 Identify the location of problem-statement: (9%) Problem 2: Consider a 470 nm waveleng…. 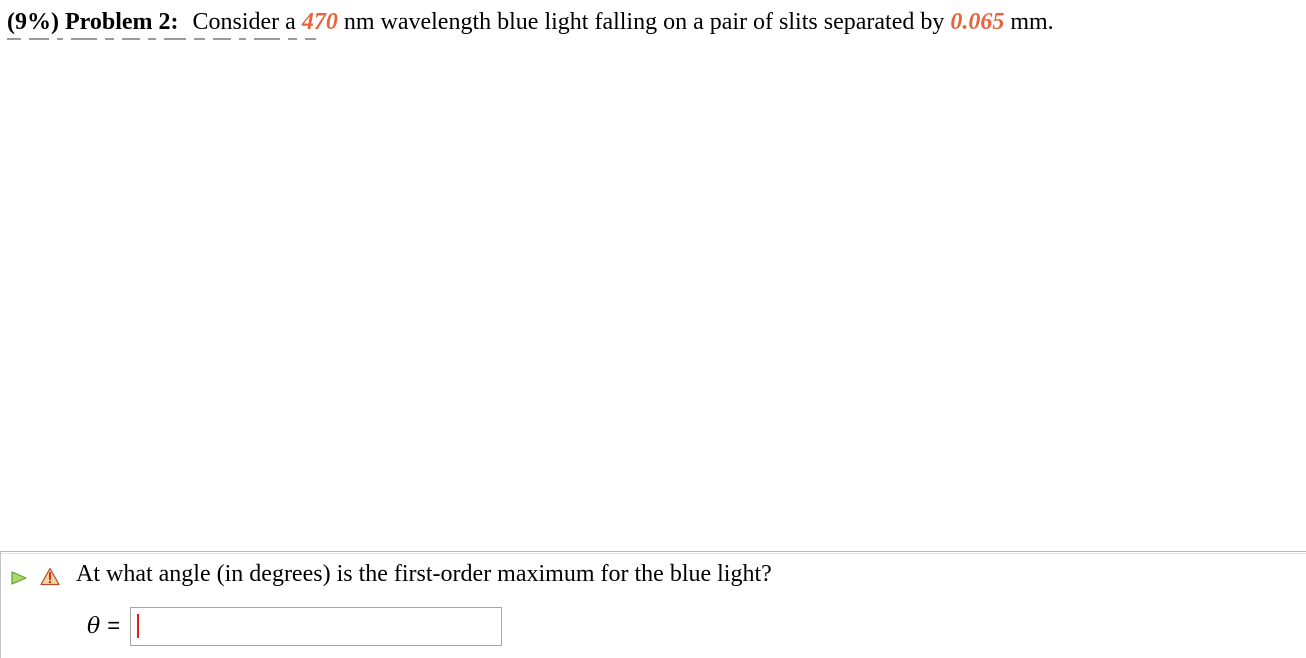
(530, 22).